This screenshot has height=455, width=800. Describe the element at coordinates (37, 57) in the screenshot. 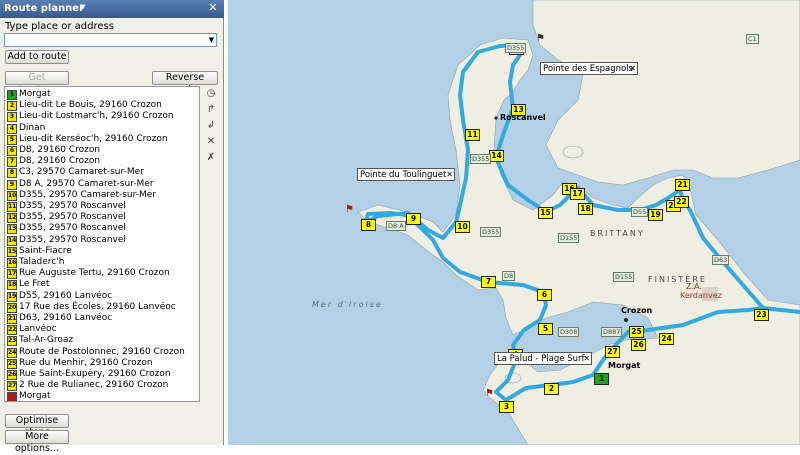

I see `add-to-route-button: Add to route` at that location.